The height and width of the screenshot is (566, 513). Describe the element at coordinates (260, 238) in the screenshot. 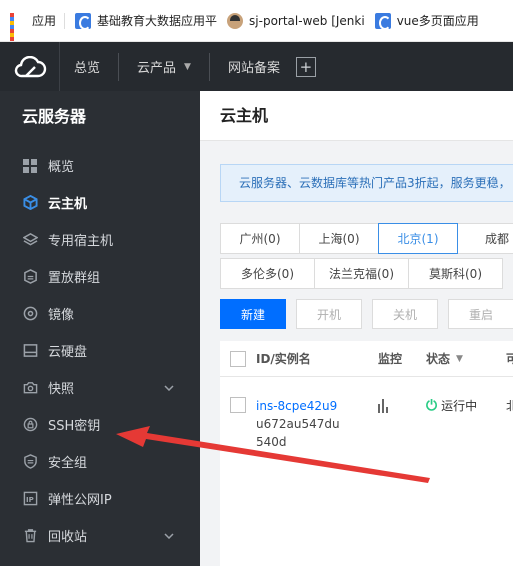

I see `region-guangzhou: 广州(0)` at that location.